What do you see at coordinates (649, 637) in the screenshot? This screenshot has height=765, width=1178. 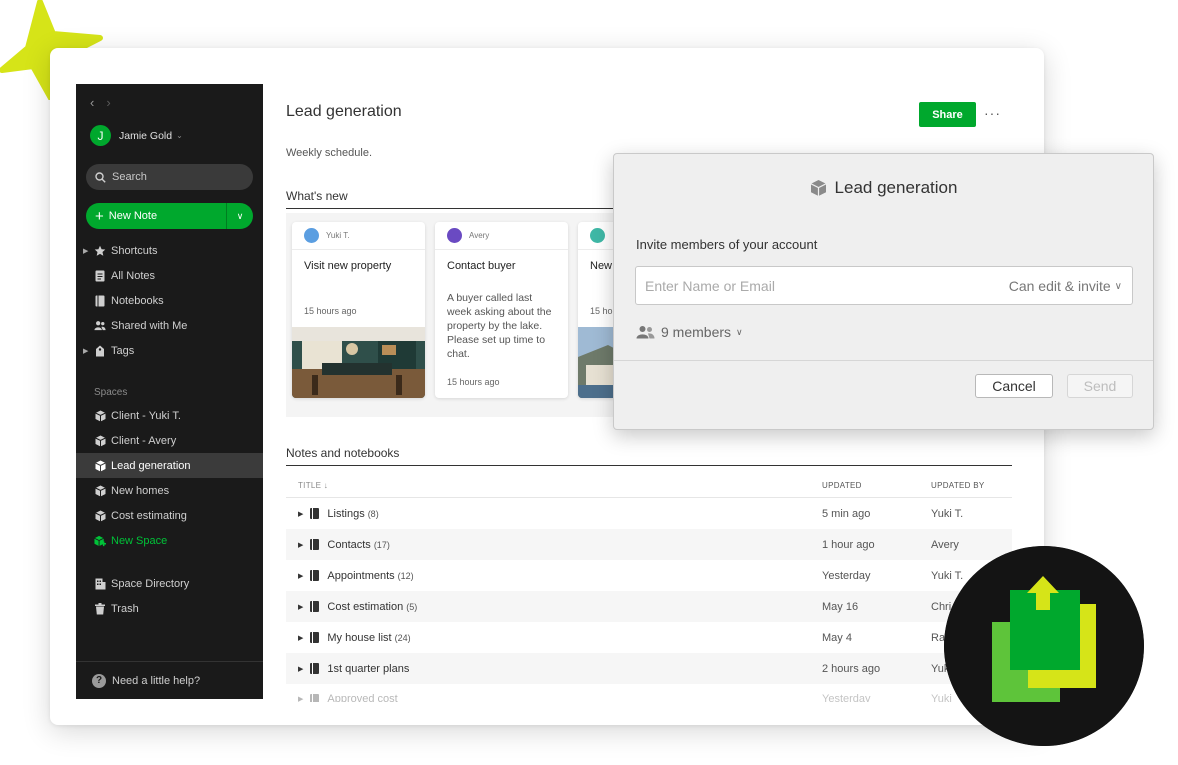 I see `table-row: ▶ My house list (24) May 4 Ra` at bounding box center [649, 637].